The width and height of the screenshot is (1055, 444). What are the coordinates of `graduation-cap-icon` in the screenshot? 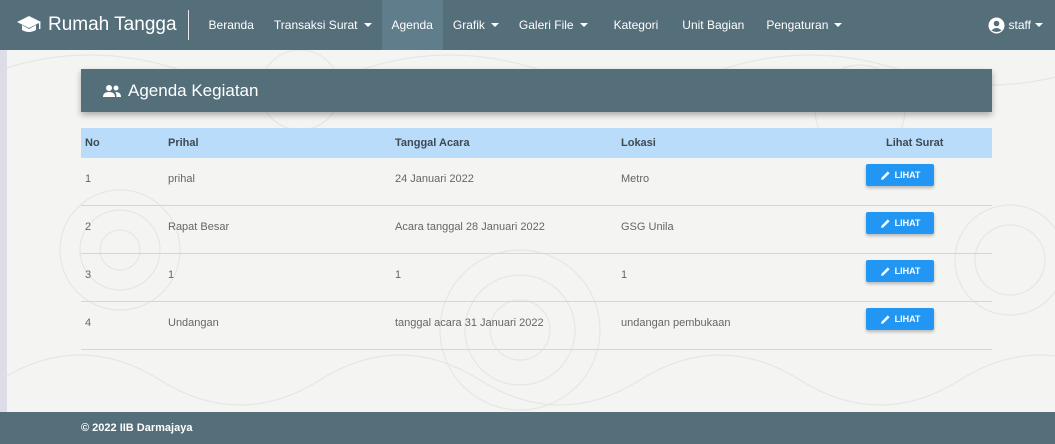 It's located at (29, 24).